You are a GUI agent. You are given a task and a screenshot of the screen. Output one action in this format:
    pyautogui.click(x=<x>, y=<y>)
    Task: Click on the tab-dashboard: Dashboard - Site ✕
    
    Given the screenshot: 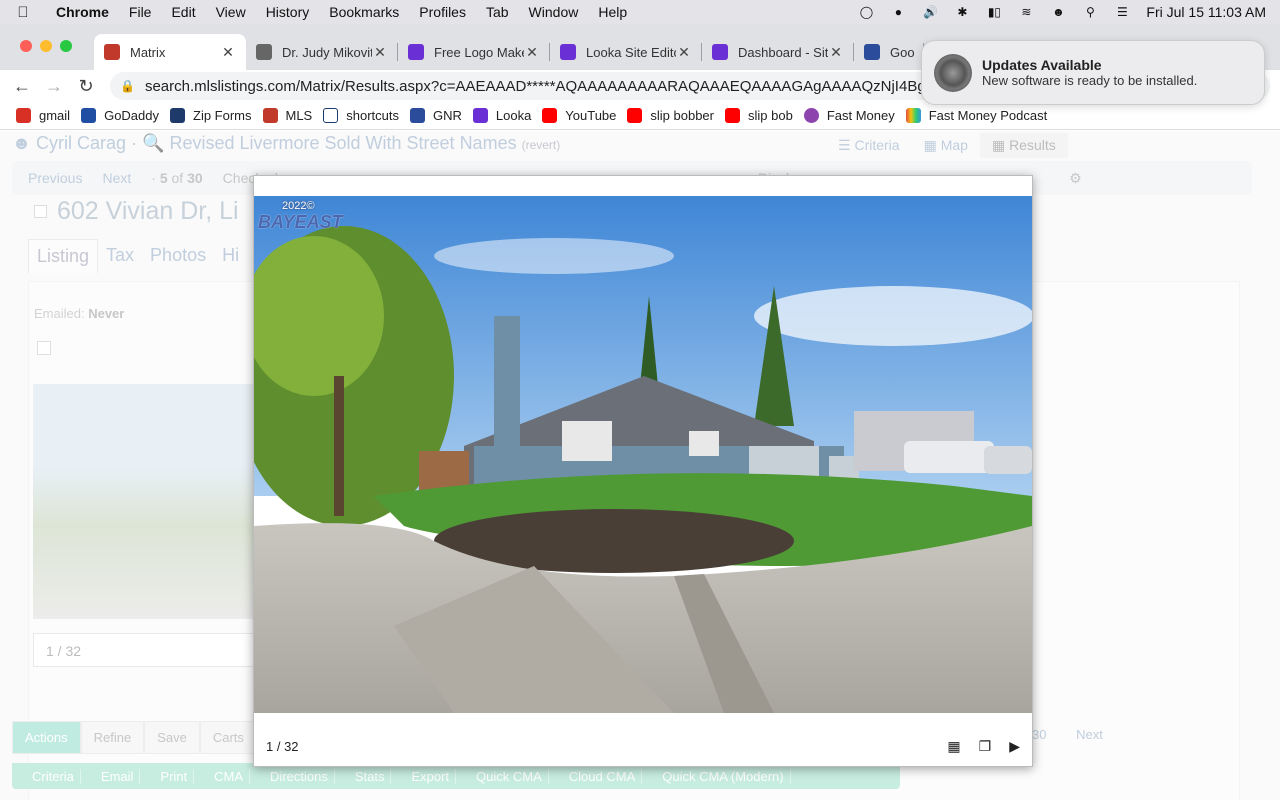 What is the action you would take?
    pyautogui.click(x=778, y=52)
    